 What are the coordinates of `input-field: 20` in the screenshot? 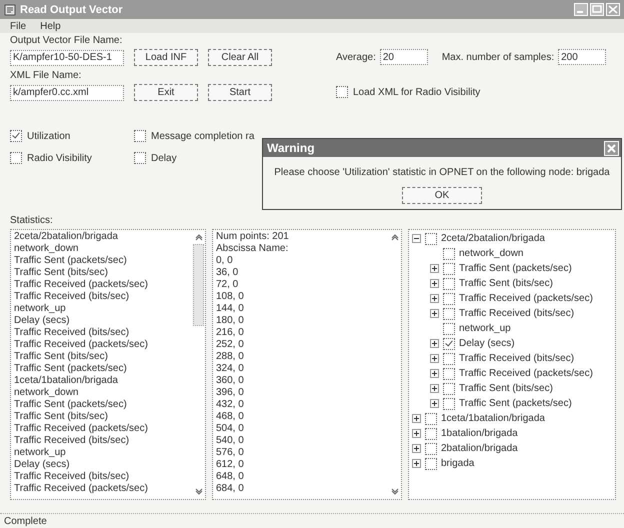 It's located at (404, 57).